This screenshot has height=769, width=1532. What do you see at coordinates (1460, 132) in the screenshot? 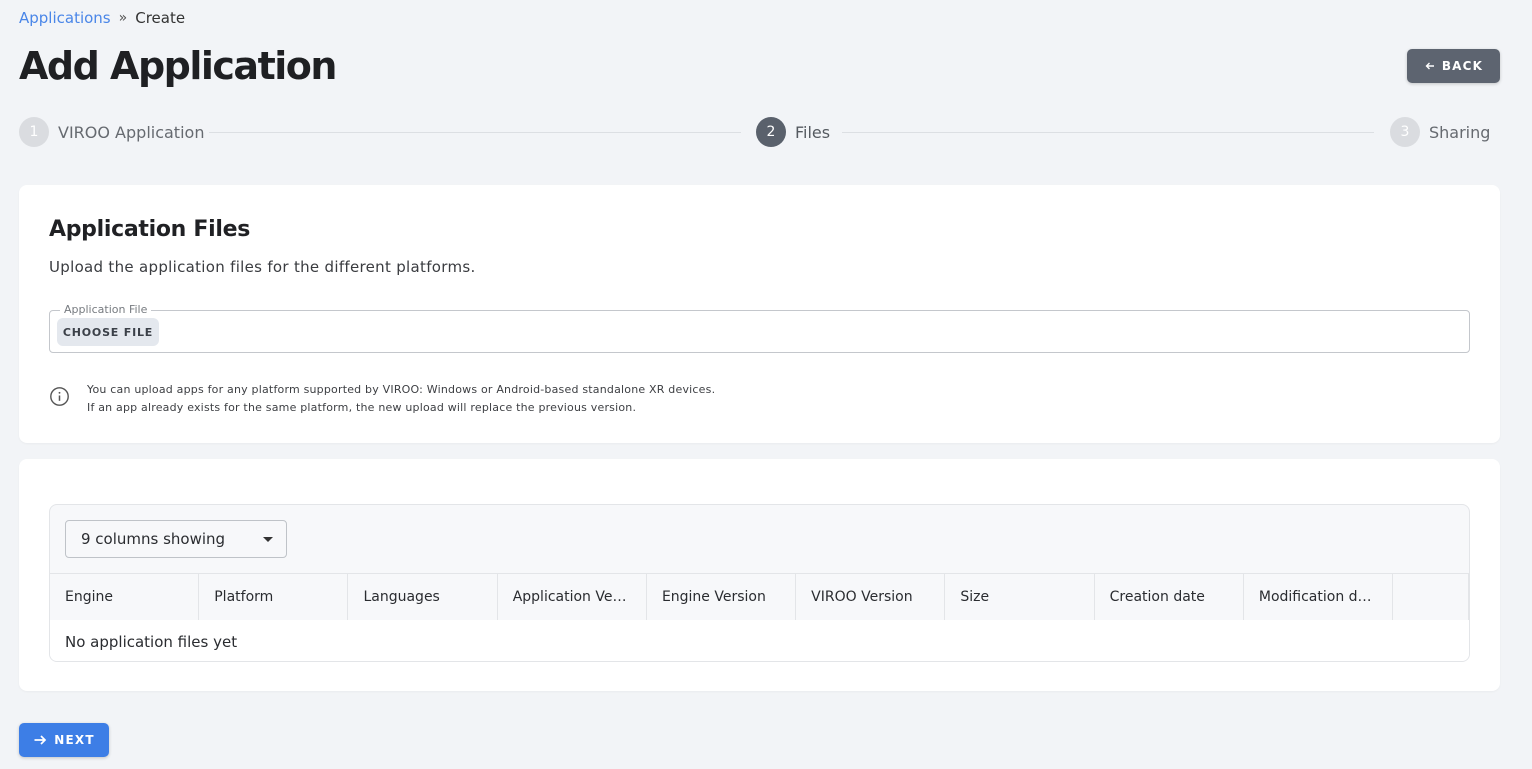
I see `step-3-label: Sharing` at bounding box center [1460, 132].